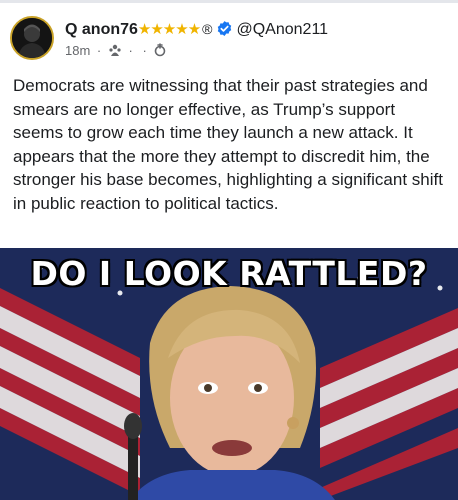 The height and width of the screenshot is (500, 458). I want to click on post-timestamp: 18m, so click(77, 50).